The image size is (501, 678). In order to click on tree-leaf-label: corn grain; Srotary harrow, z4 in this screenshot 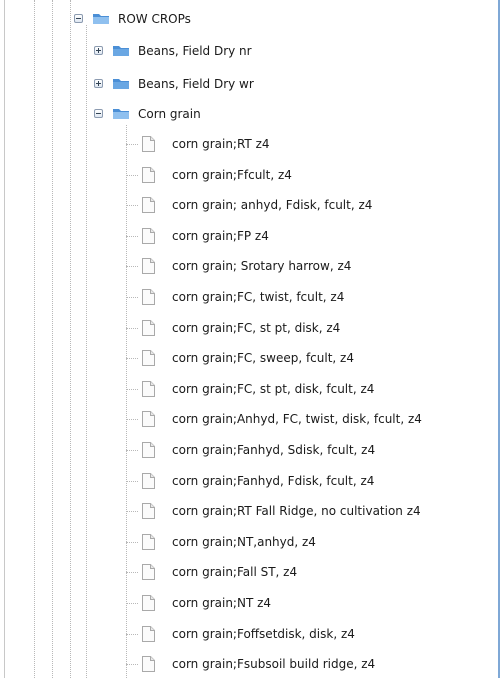, I will do `click(262, 266)`.